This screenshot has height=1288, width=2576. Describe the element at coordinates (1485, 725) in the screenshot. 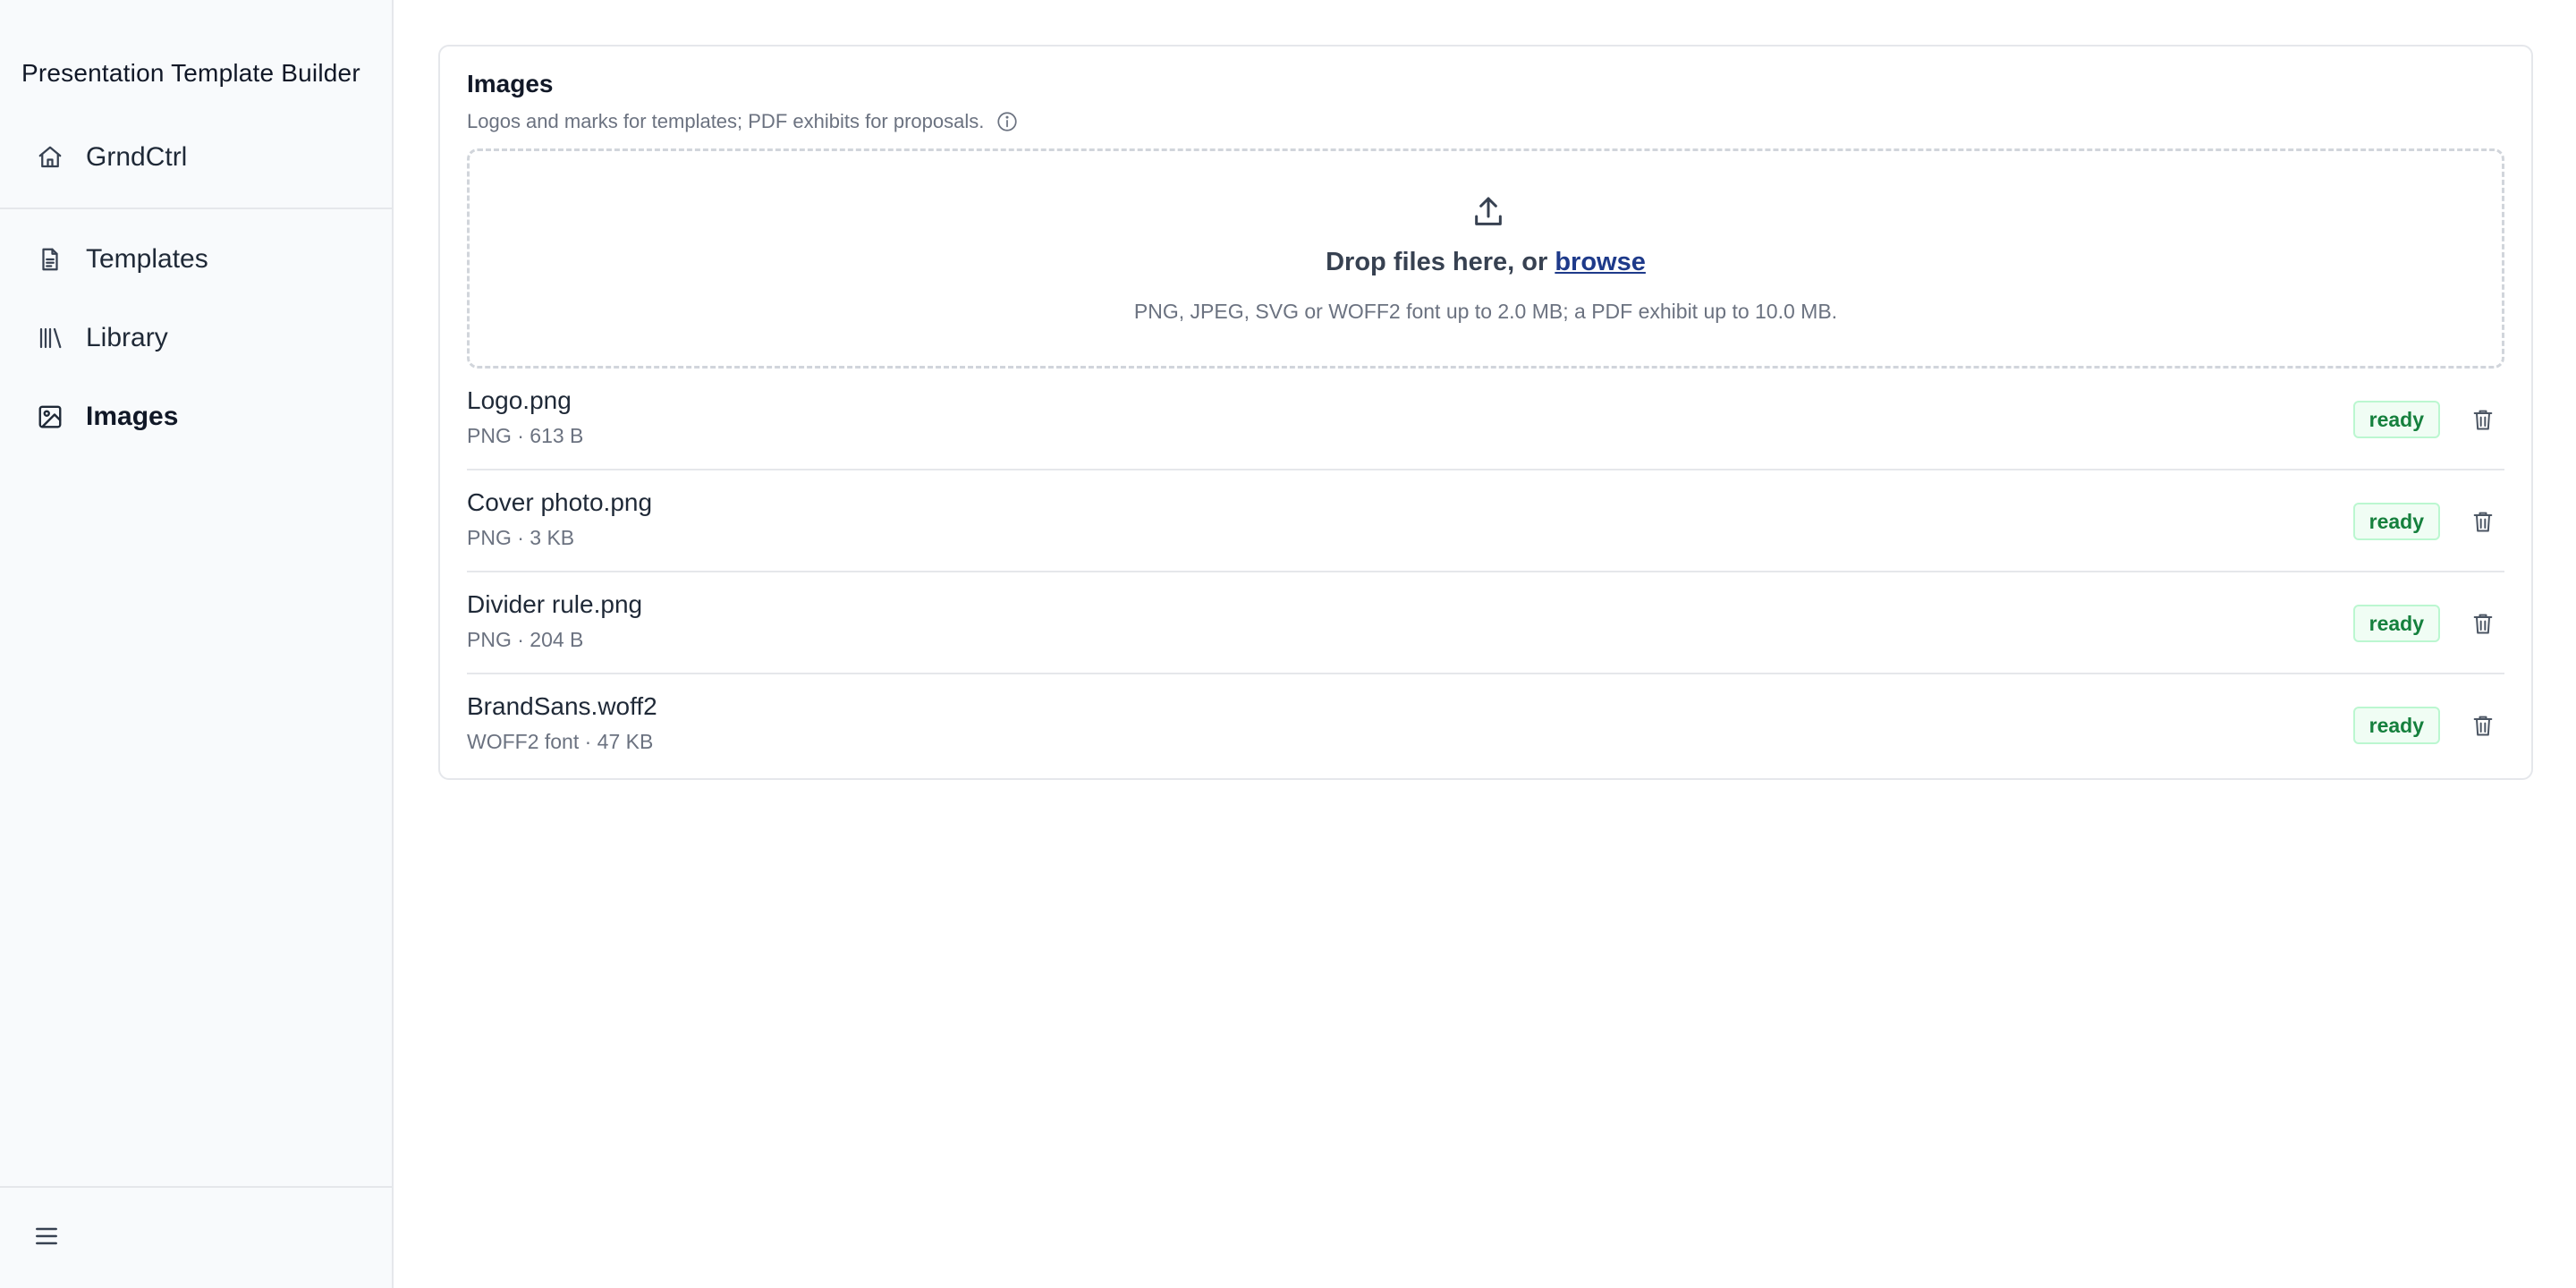

I see `file-row: BrandSans.woff2 WOFF2 font · 47 KB ready` at that location.